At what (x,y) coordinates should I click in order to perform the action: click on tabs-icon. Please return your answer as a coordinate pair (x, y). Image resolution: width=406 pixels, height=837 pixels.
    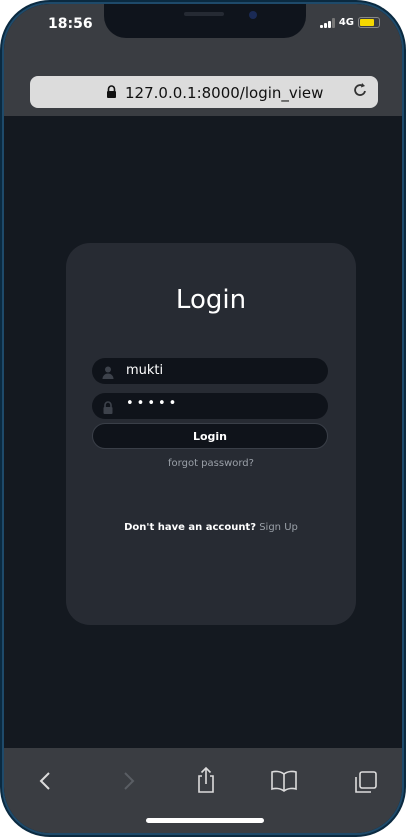
    Looking at the image, I should click on (366, 784).